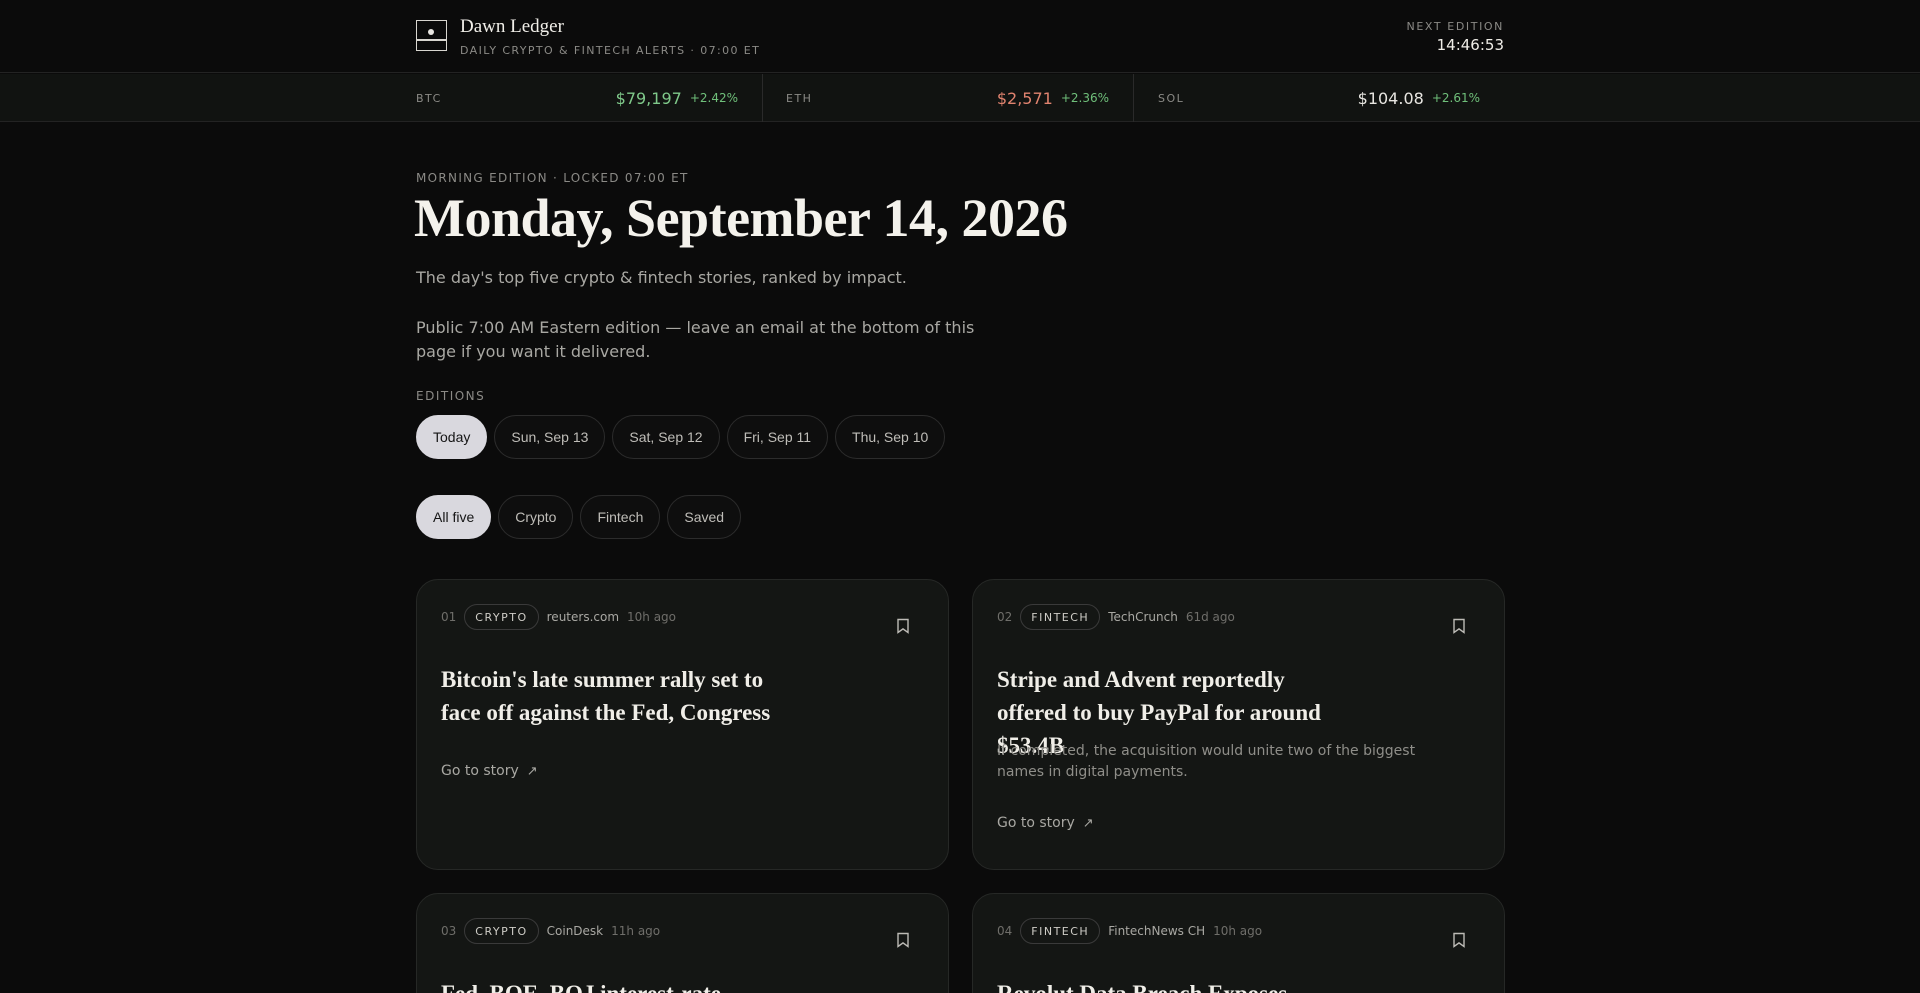 This screenshot has height=993, width=1920. What do you see at coordinates (449, 617) in the screenshot?
I see `story-rank: 01` at bounding box center [449, 617].